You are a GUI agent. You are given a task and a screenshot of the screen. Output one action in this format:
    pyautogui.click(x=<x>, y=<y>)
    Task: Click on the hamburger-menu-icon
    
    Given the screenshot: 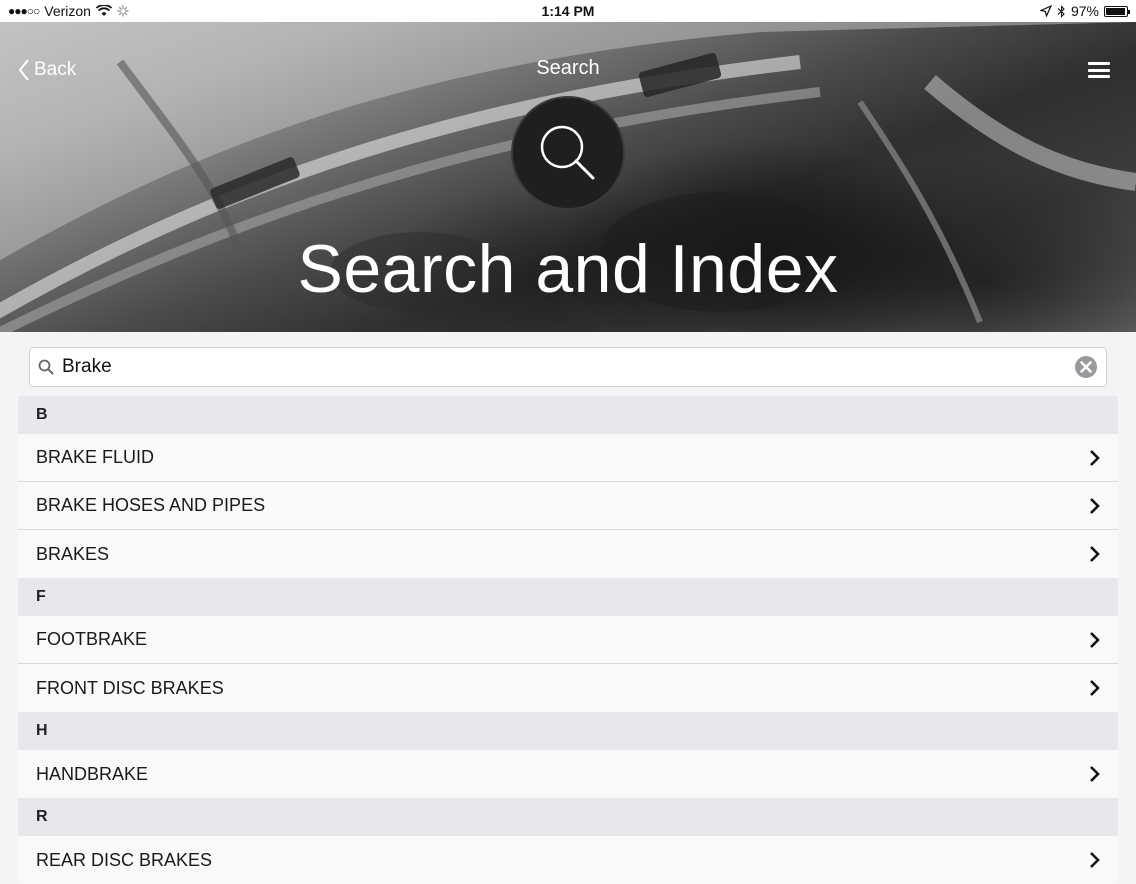 What is the action you would take?
    pyautogui.click(x=1099, y=70)
    